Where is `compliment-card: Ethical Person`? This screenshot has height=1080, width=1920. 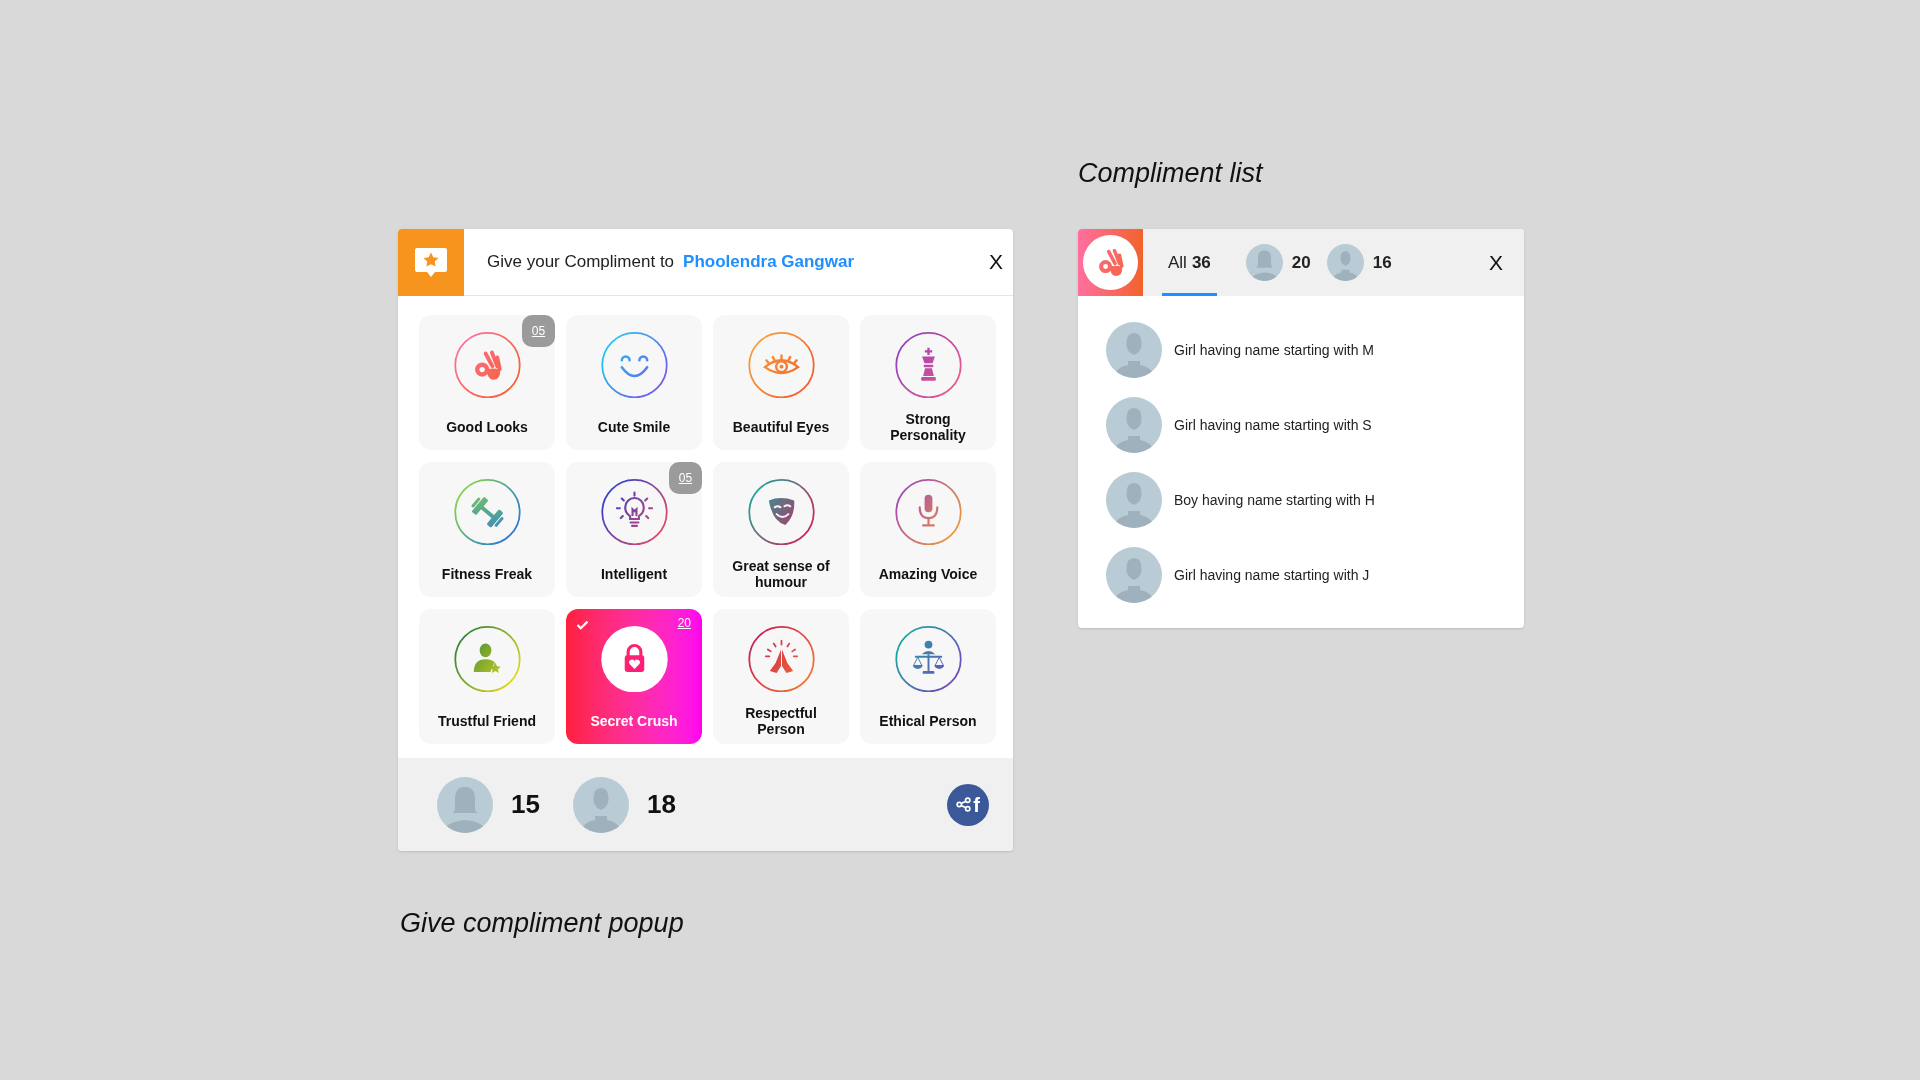
compliment-card: Ethical Person is located at coordinates (928, 676).